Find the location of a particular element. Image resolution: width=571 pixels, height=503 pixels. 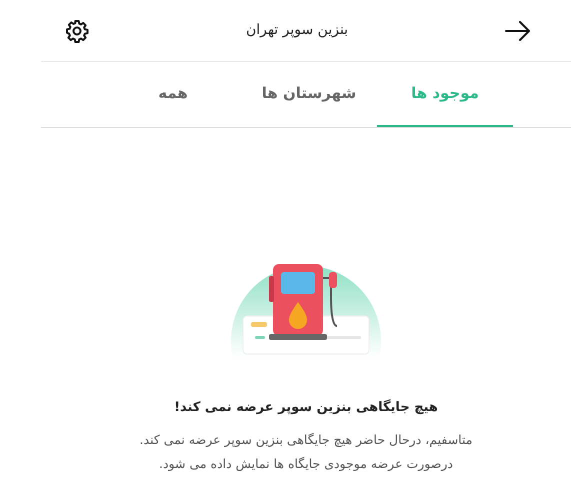

tab: همه is located at coordinates (173, 94).